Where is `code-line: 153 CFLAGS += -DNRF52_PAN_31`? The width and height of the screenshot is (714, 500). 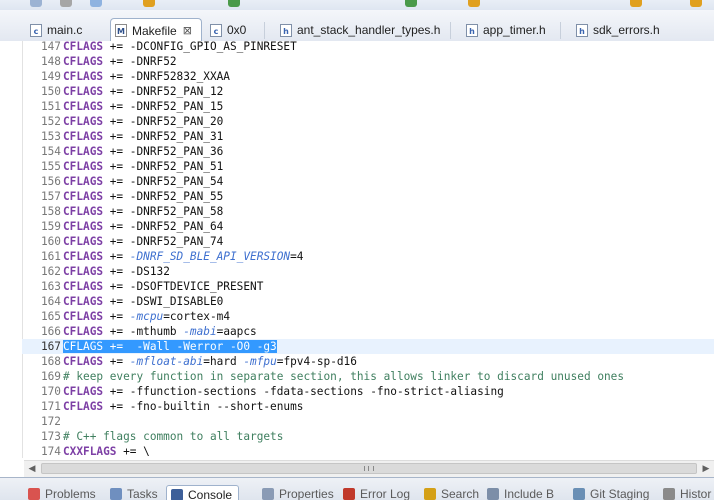 code-line: 153 CFLAGS += -DNRF52_PAN_31 is located at coordinates (368, 136).